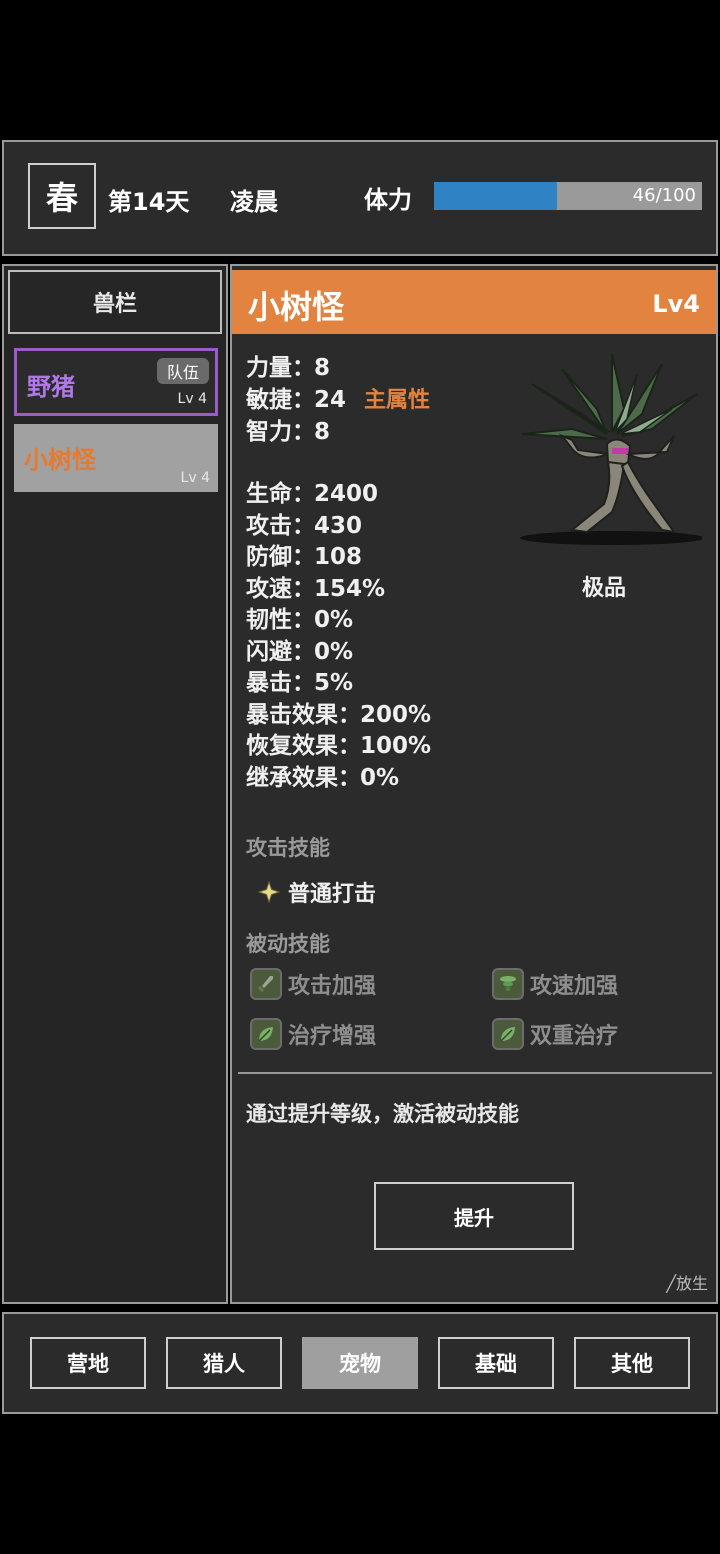 This screenshot has width=720, height=1554. What do you see at coordinates (664, 195) in the screenshot?
I see `stamina-value: 46/100` at bounding box center [664, 195].